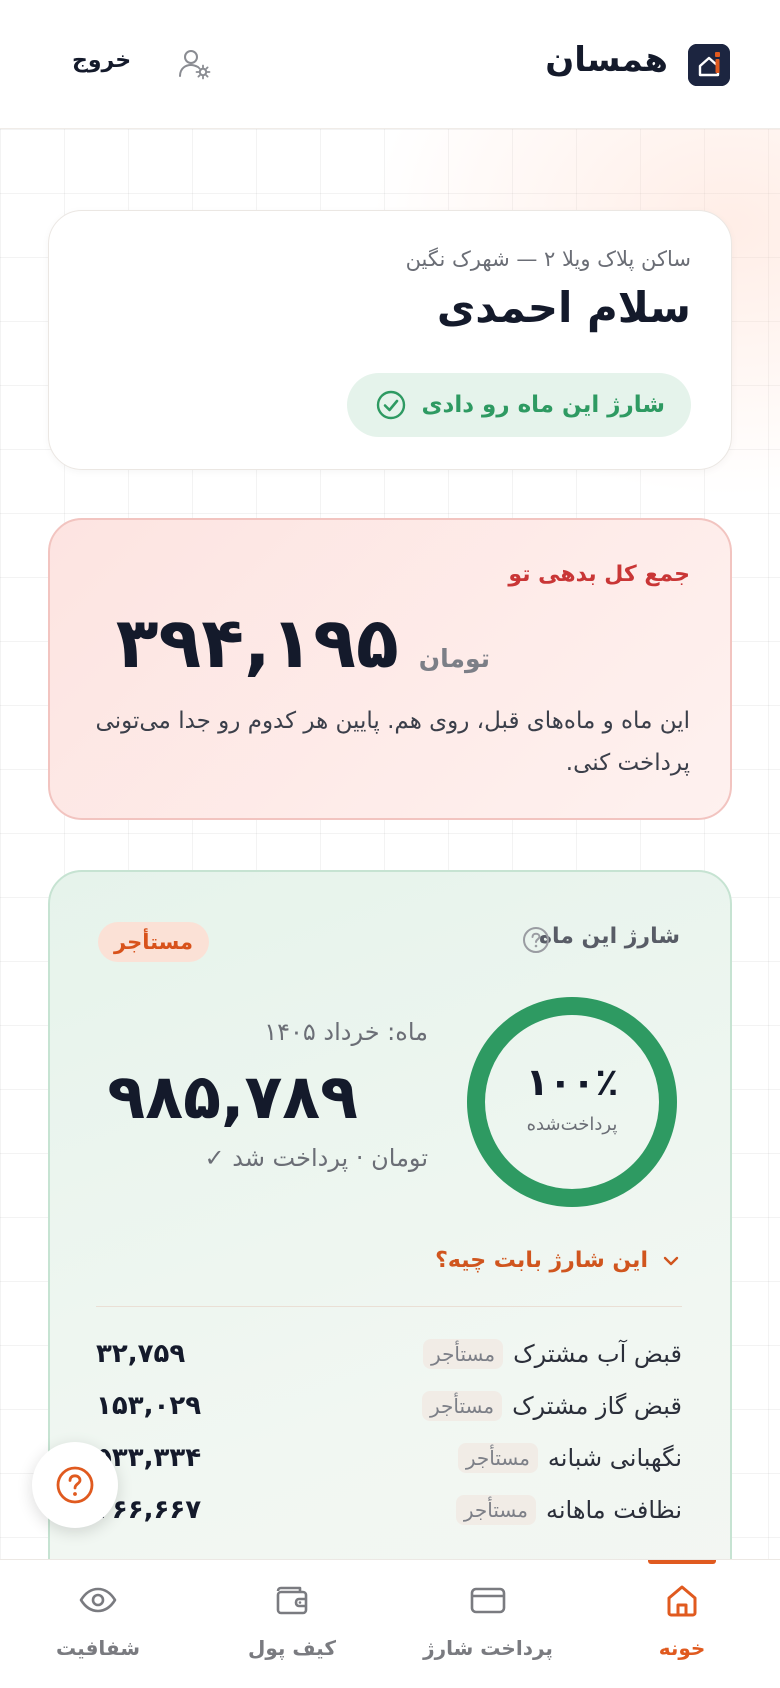  Describe the element at coordinates (232, 1096) in the screenshot. I see `charge-amount: ۹۸۵,۷۸۹` at that location.